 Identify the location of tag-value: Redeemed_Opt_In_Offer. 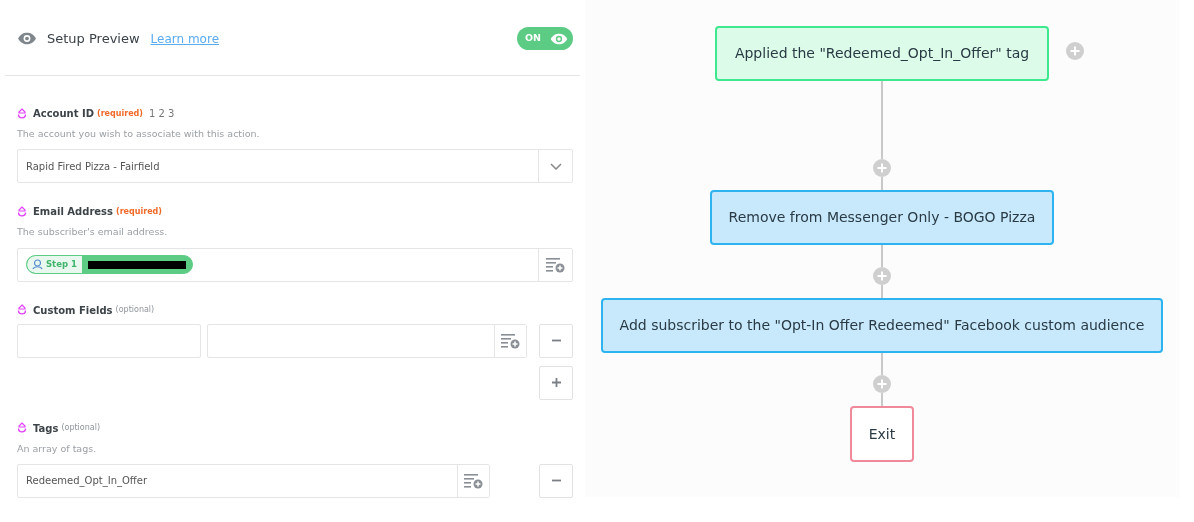
(86, 481).